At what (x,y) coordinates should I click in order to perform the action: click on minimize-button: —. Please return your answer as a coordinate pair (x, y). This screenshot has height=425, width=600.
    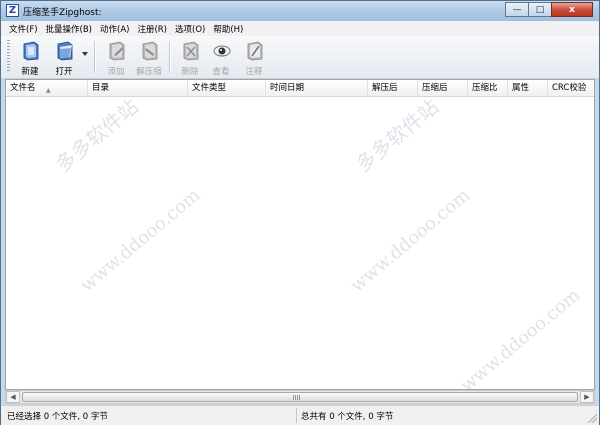
    Looking at the image, I should click on (517, 9).